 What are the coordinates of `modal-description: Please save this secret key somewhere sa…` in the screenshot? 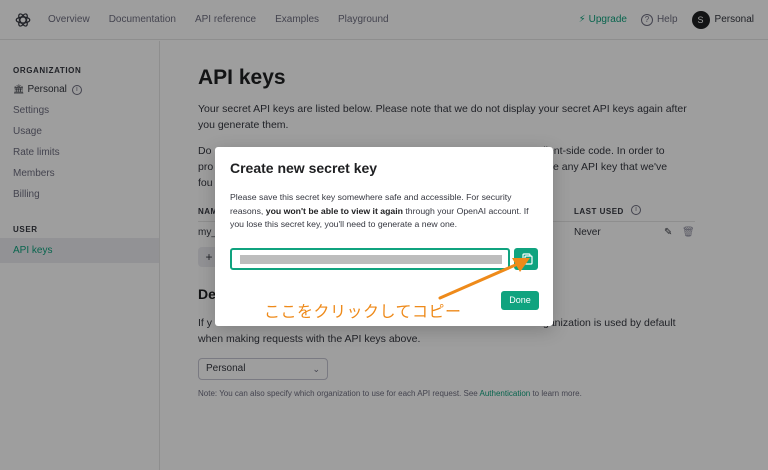 It's located at (386, 211).